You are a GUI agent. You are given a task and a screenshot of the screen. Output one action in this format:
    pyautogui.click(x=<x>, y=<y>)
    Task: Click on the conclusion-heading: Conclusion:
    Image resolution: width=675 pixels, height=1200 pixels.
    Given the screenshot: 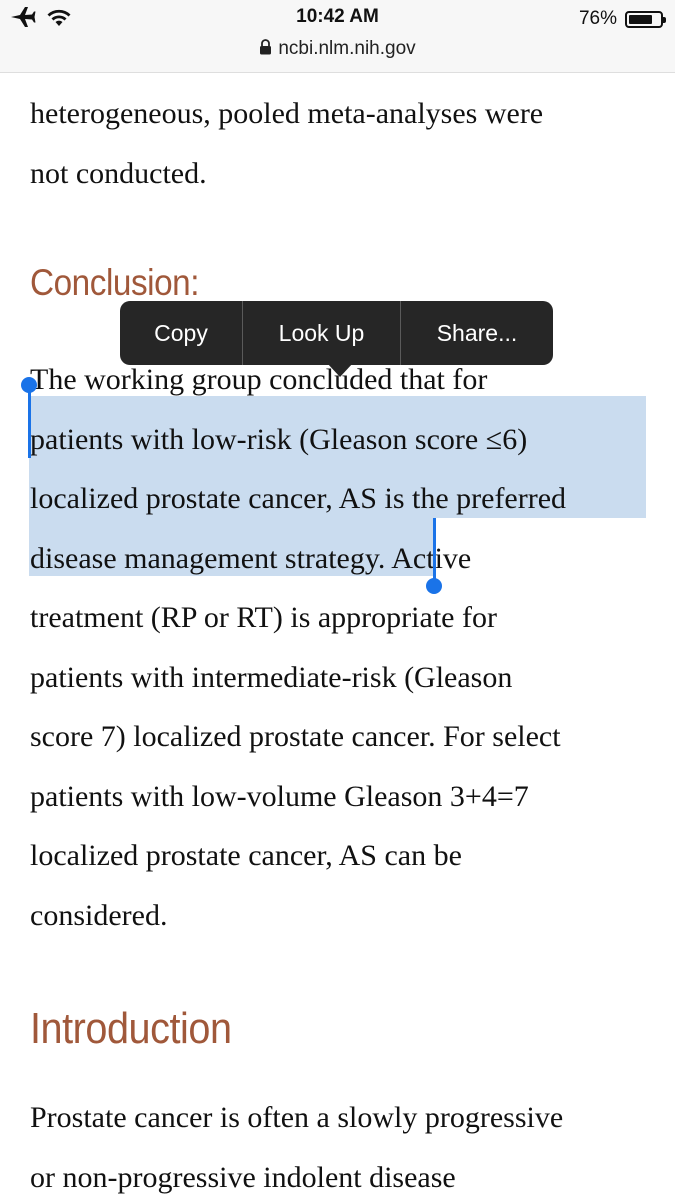 What is the action you would take?
    pyautogui.click(x=115, y=282)
    